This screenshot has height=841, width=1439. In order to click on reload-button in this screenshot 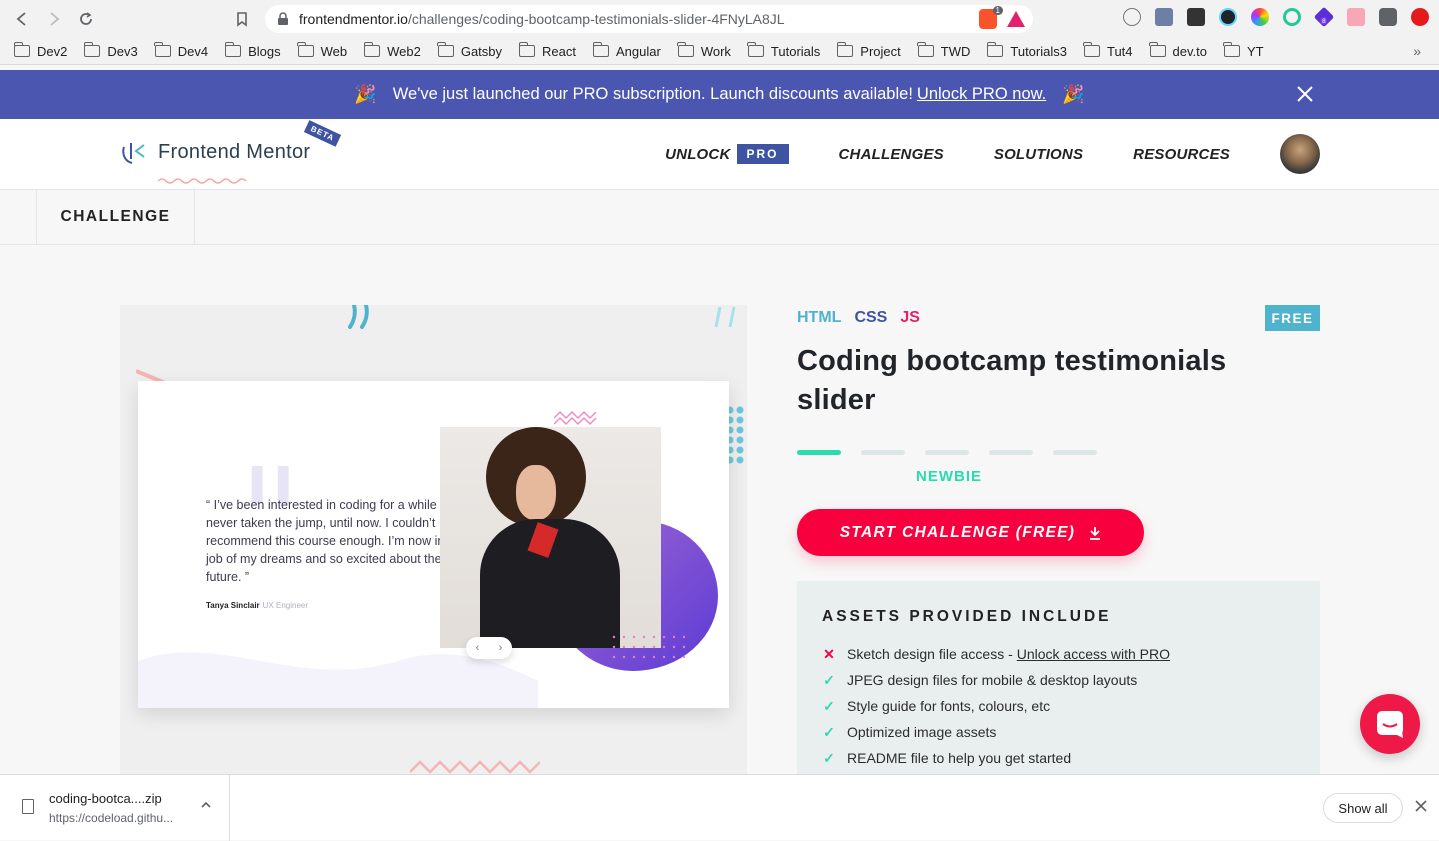, I will do `click(86, 19)`.